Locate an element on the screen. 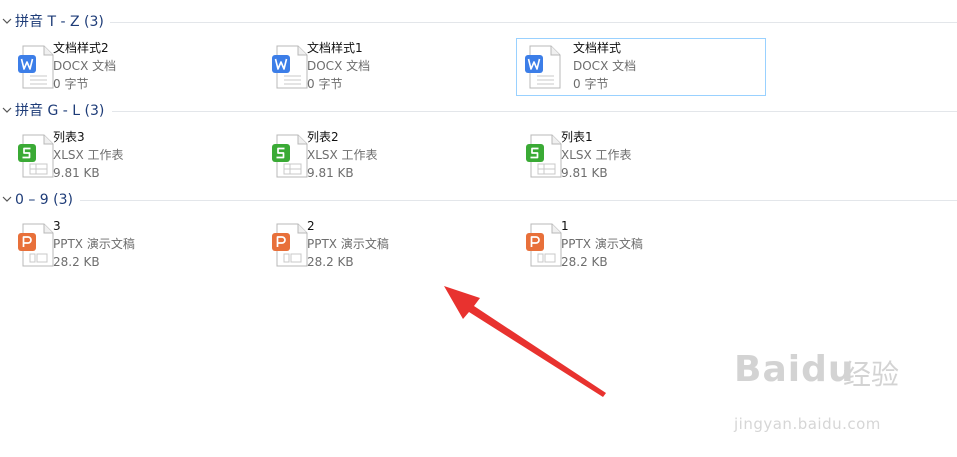 This screenshot has height=457, width=957. file-item-docx-selected: 文档样式 DOCX 文档 0 字节 is located at coordinates (641, 67).